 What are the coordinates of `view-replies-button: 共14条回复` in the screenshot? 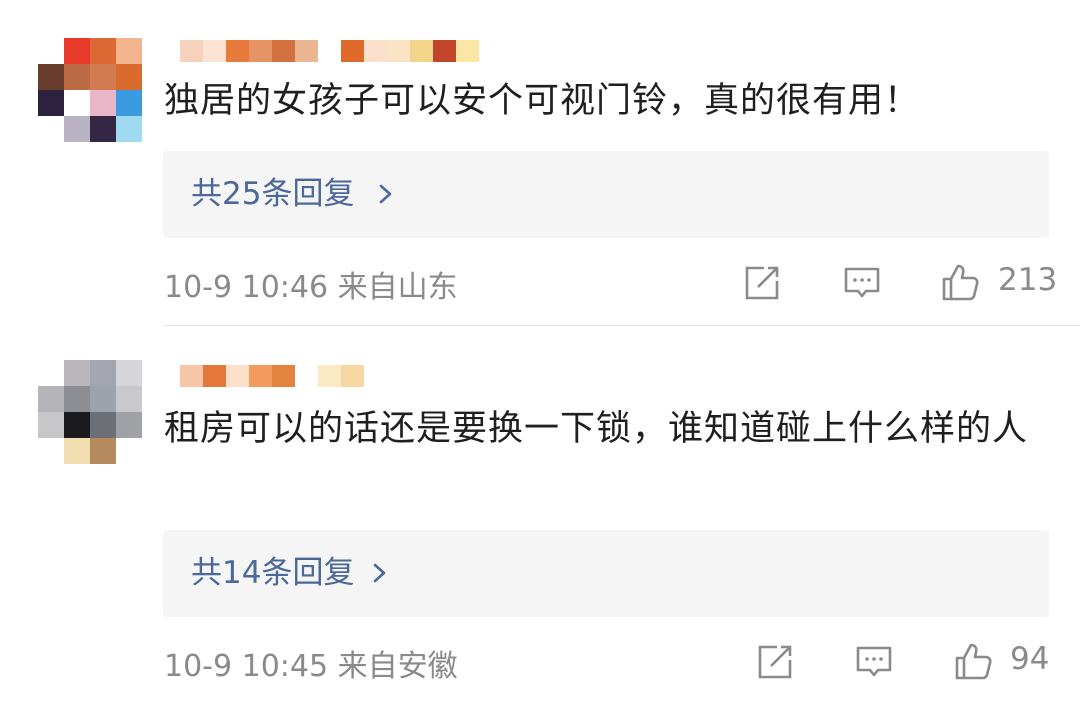 It's located at (606, 573).